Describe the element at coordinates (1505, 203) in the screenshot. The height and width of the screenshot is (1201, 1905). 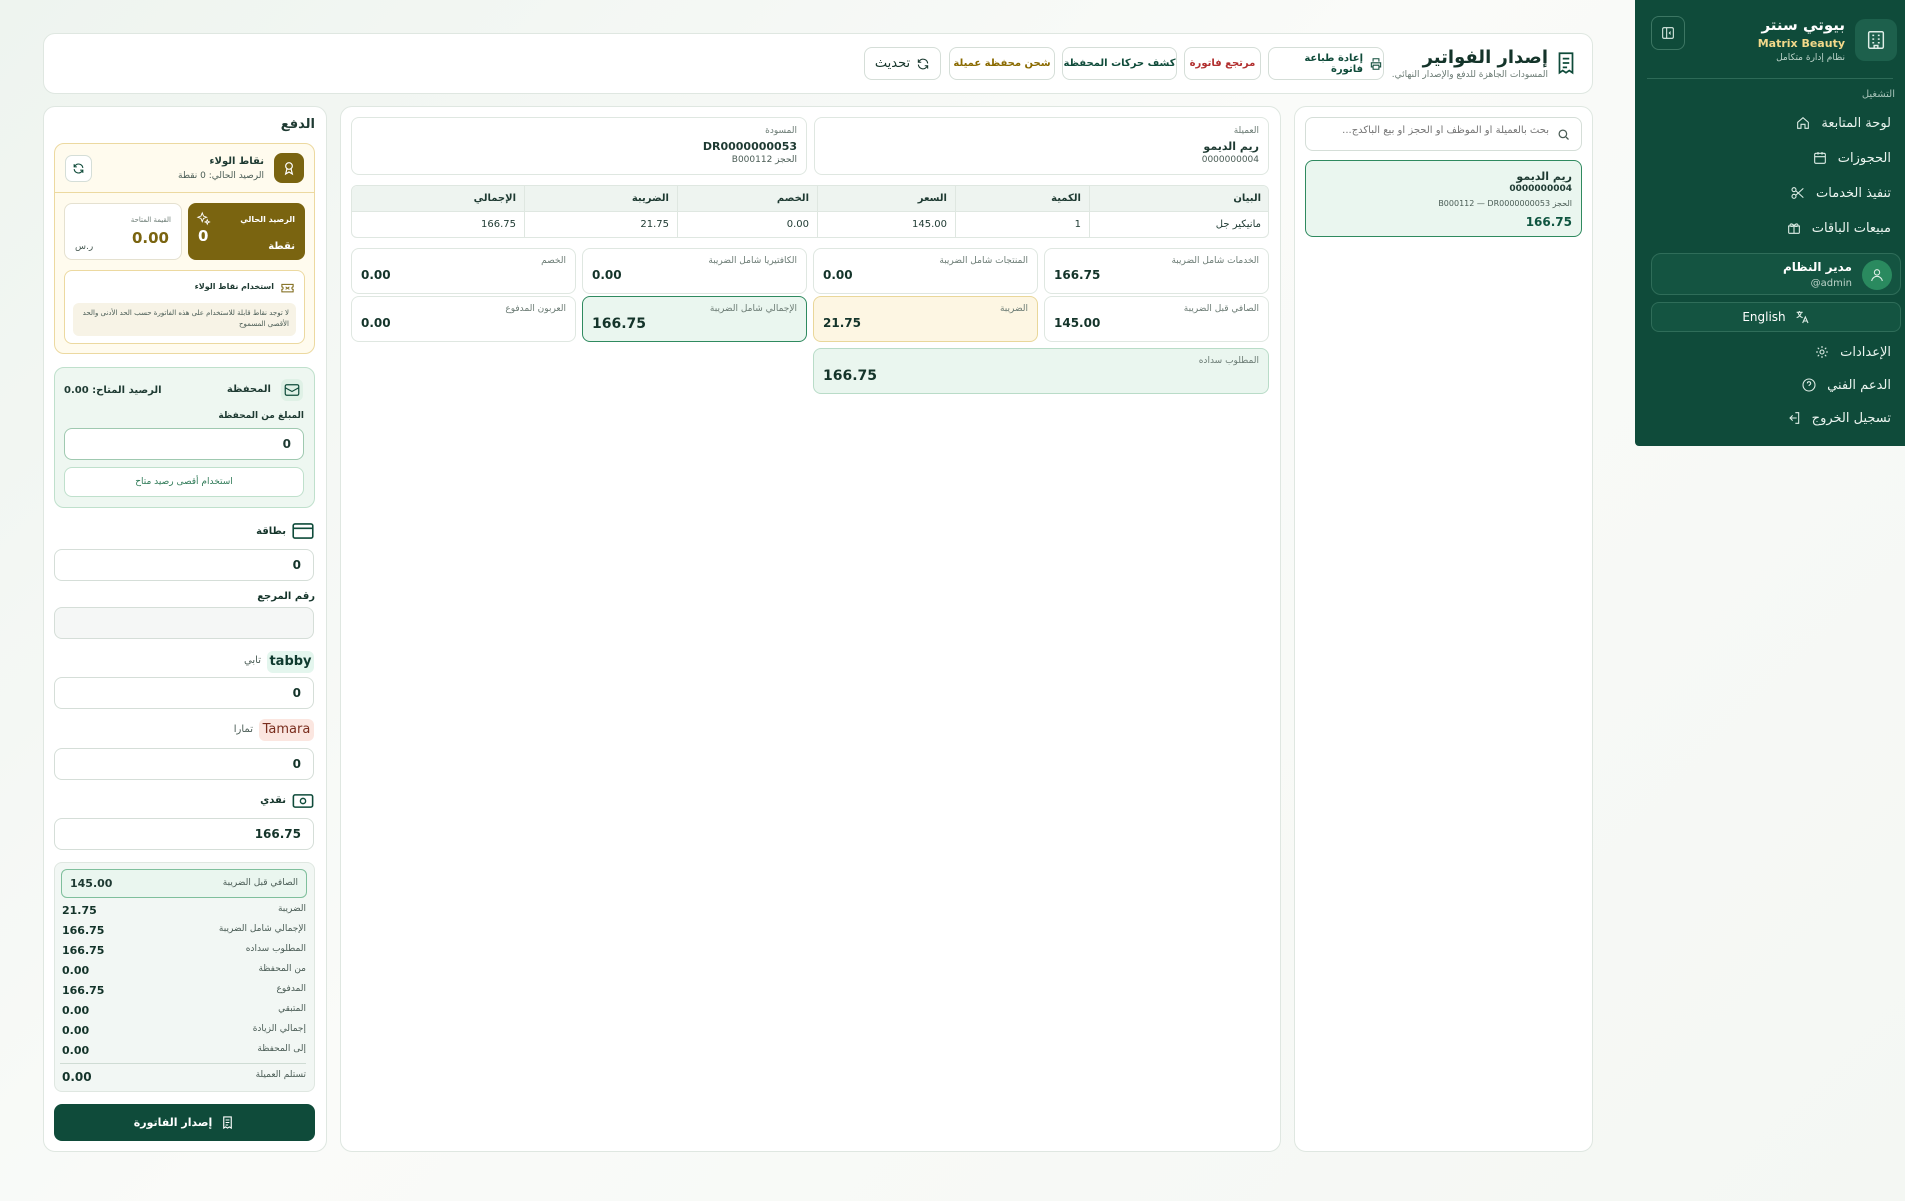
I see `draft-ref: الحجز B000112 — DR0000000053` at that location.